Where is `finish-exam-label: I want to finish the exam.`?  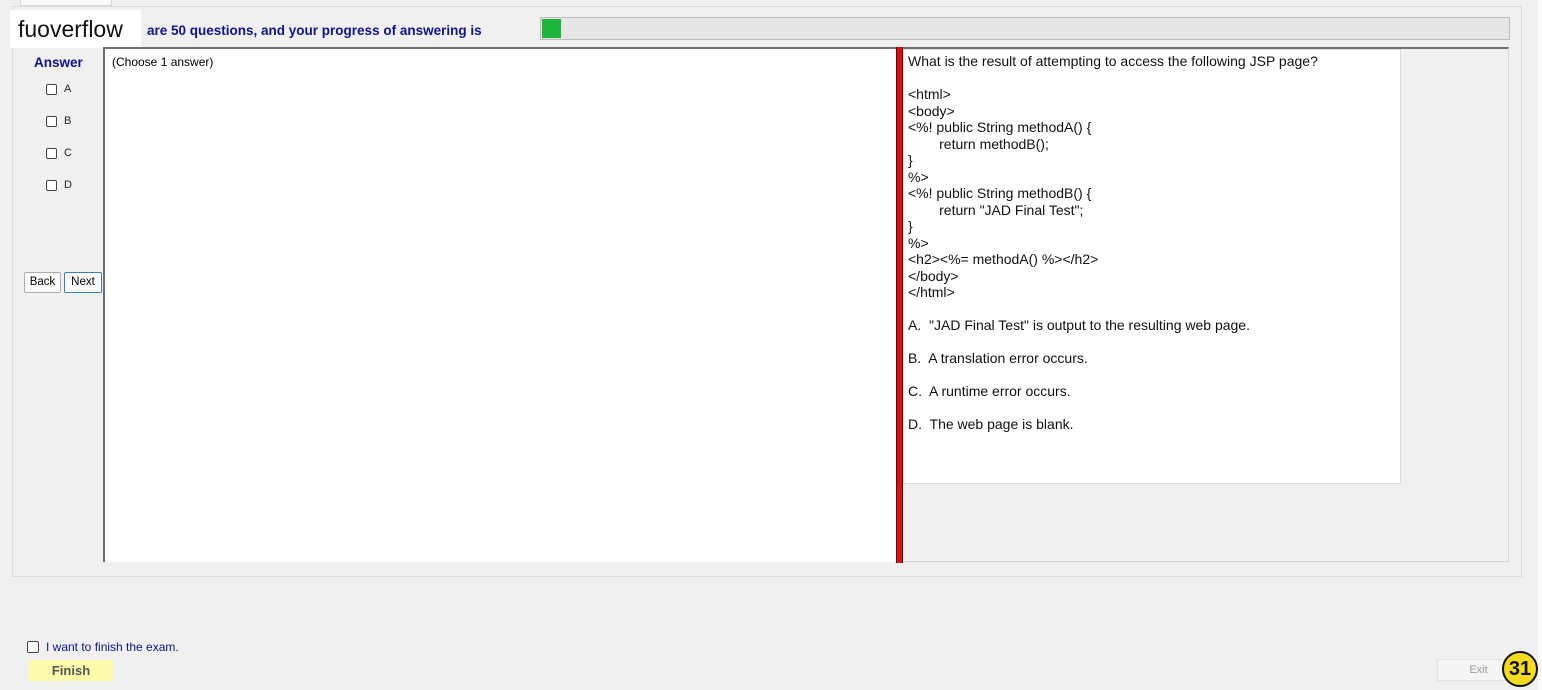
finish-exam-label: I want to finish the exam. is located at coordinates (112, 647).